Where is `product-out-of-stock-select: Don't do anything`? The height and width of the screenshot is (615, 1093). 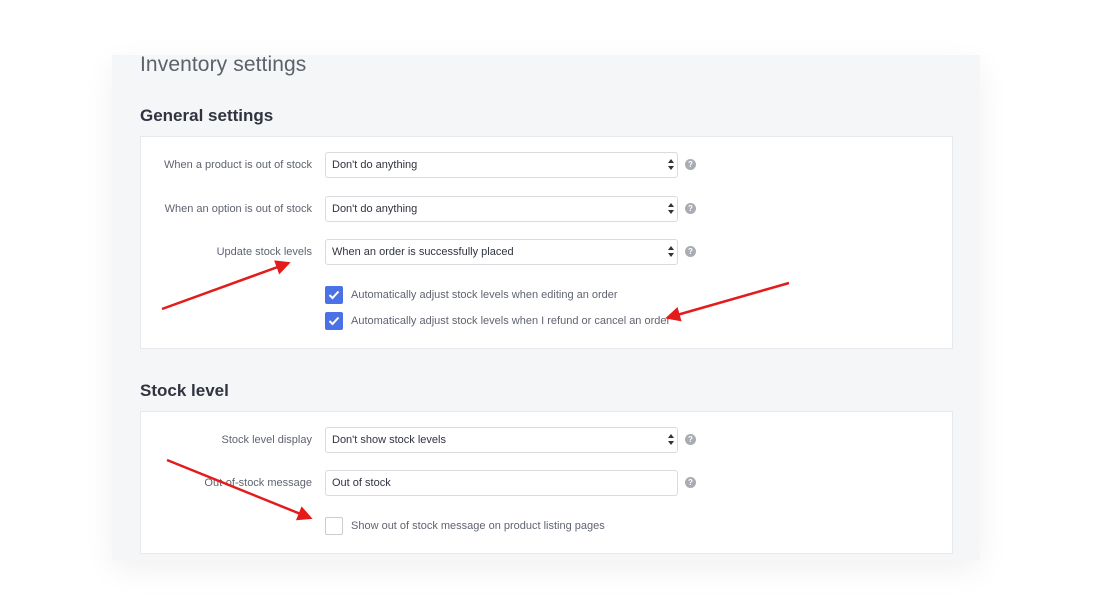
product-out-of-stock-select: Don't do anything is located at coordinates (501, 165).